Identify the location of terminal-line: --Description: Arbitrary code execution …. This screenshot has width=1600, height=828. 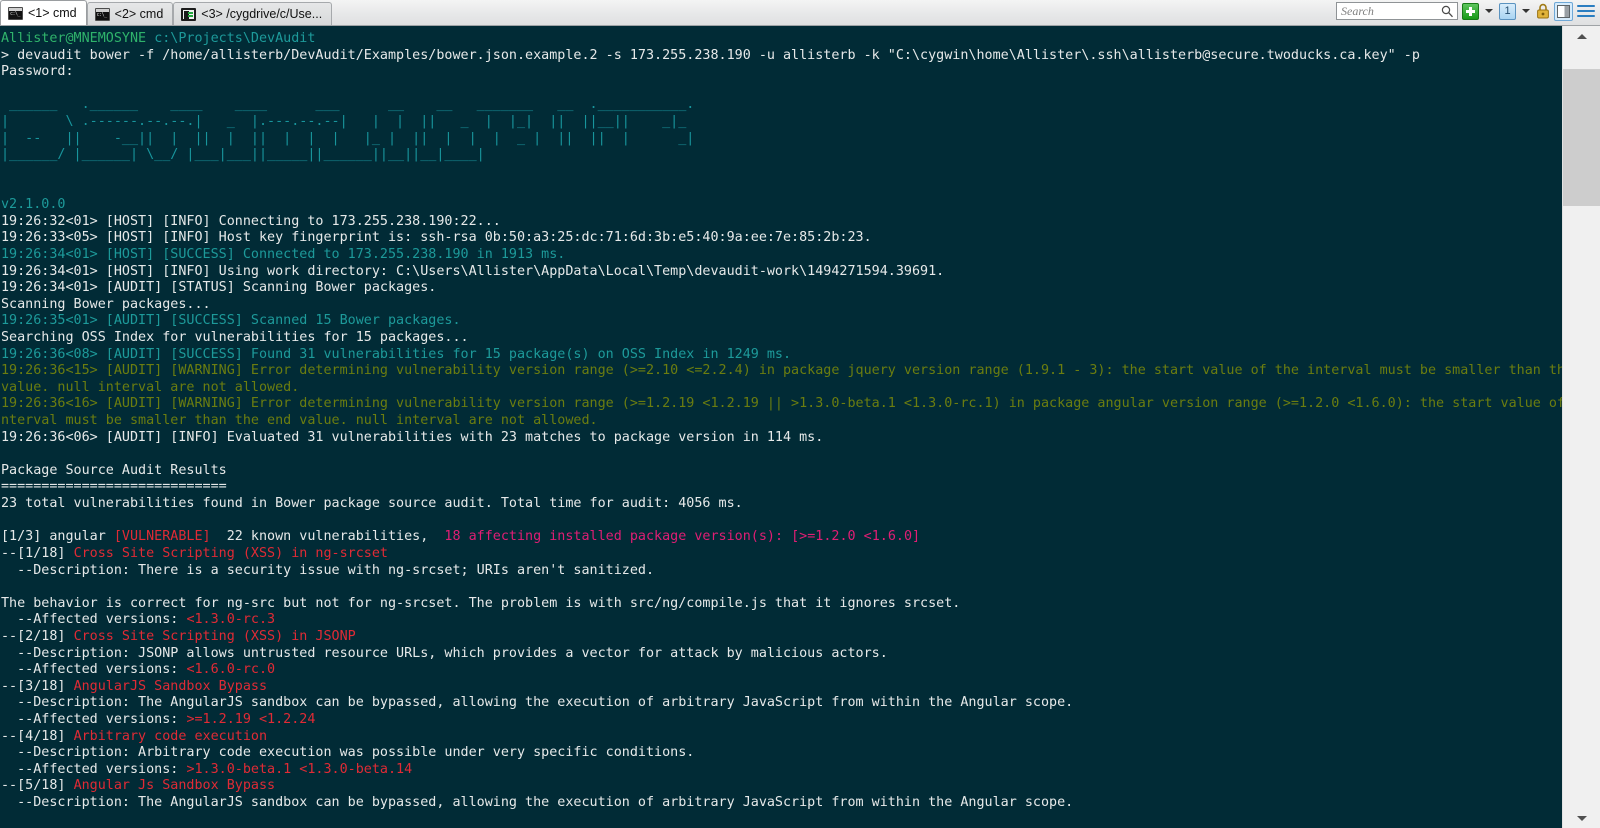
(781, 753).